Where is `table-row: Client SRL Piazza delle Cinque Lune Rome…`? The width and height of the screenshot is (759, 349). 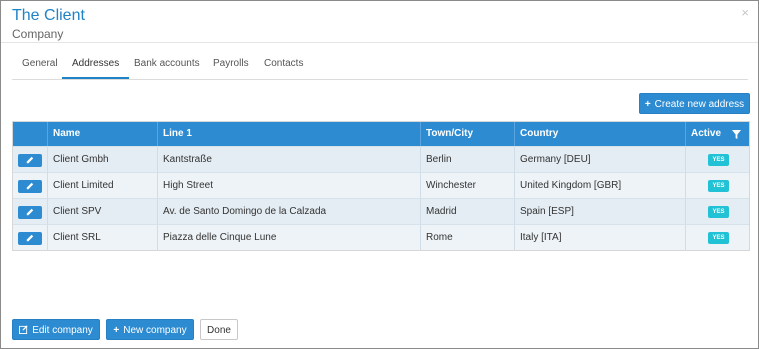
table-row: Client SRL Piazza delle Cinque Lune Rome… is located at coordinates (381, 237).